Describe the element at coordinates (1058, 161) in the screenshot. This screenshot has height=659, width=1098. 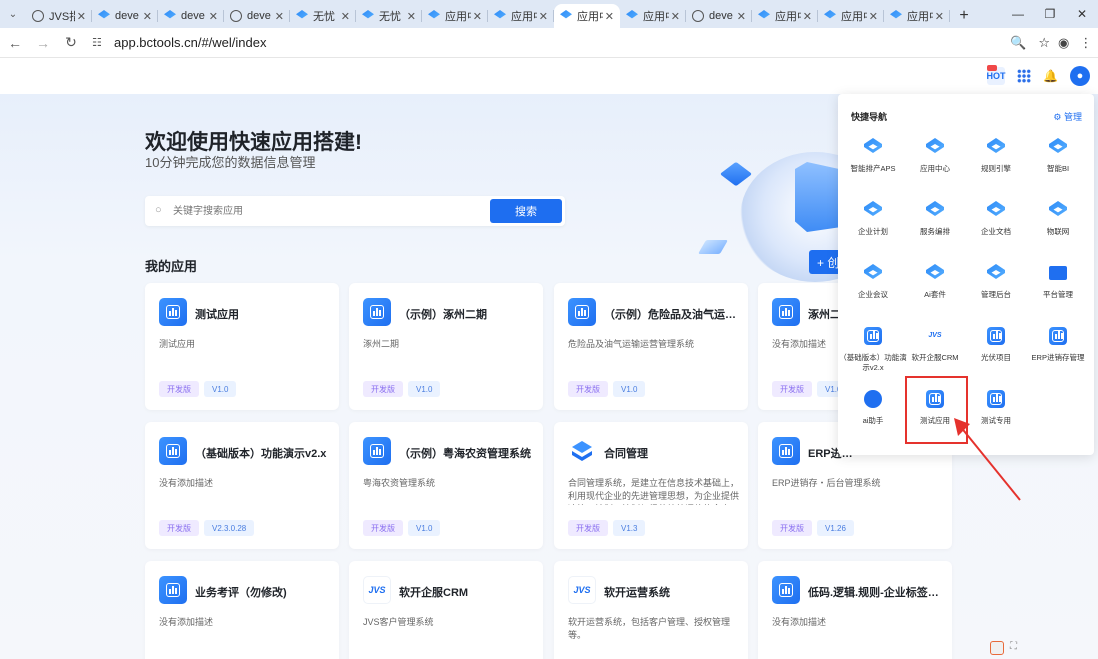
I see `quick-nav-item: 智能BI` at that location.